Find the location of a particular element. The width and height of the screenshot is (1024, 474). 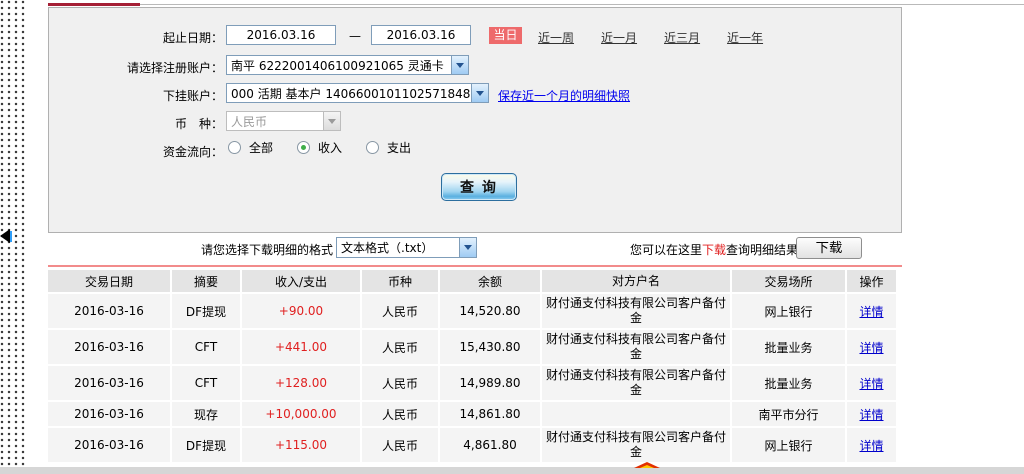

registered-account-select: 南平 6222001406100921065 灵通卡 is located at coordinates (347, 65).